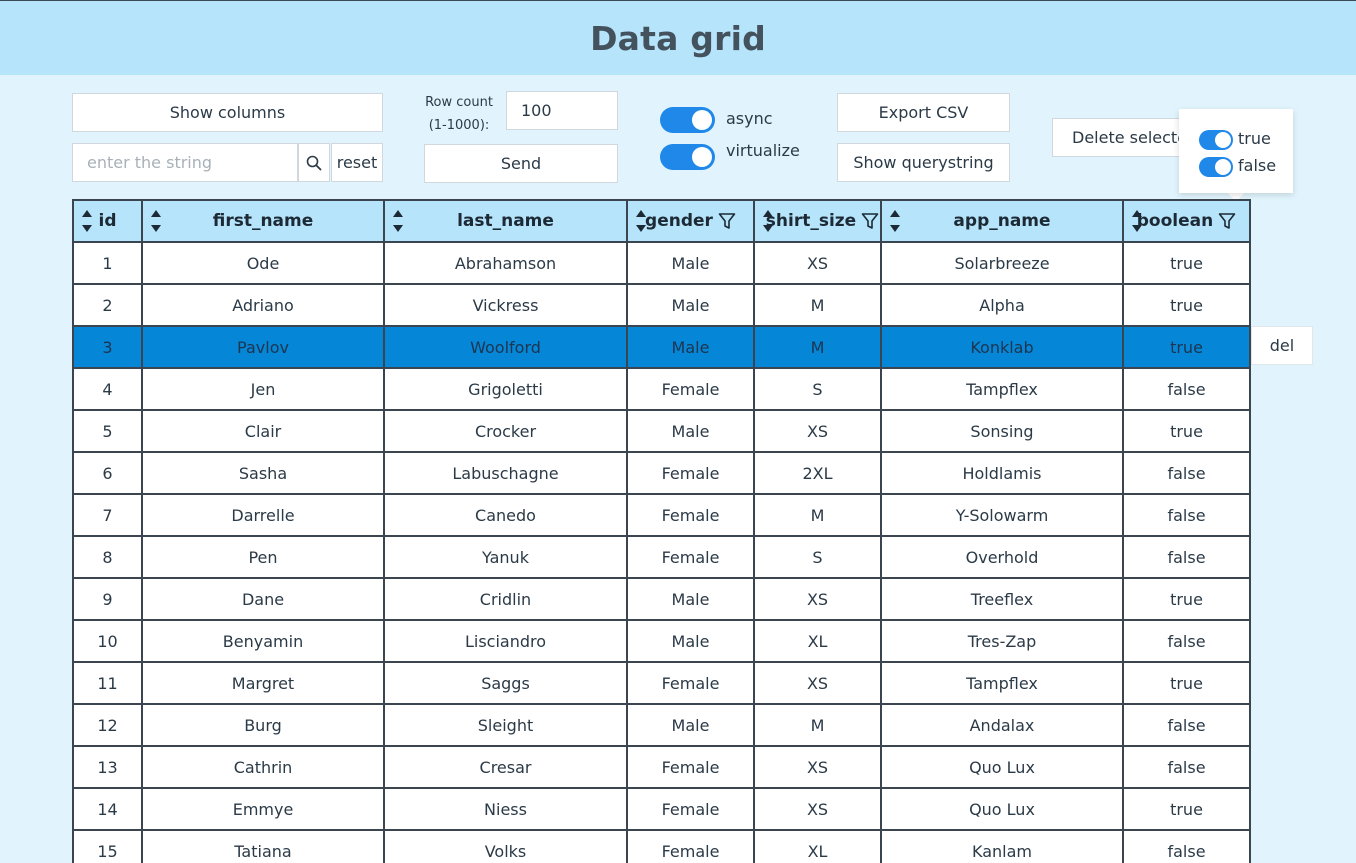 The width and height of the screenshot is (1356, 863). What do you see at coordinates (562, 110) in the screenshot?
I see `row-count-input` at bounding box center [562, 110].